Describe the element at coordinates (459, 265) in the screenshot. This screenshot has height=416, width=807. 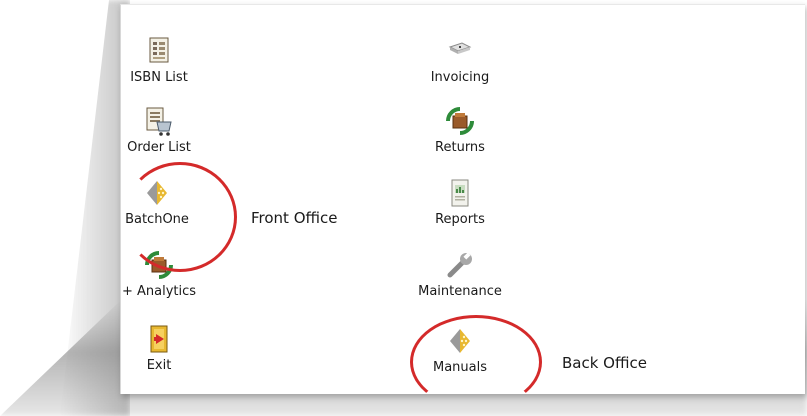
I see `wrench-icon` at that location.